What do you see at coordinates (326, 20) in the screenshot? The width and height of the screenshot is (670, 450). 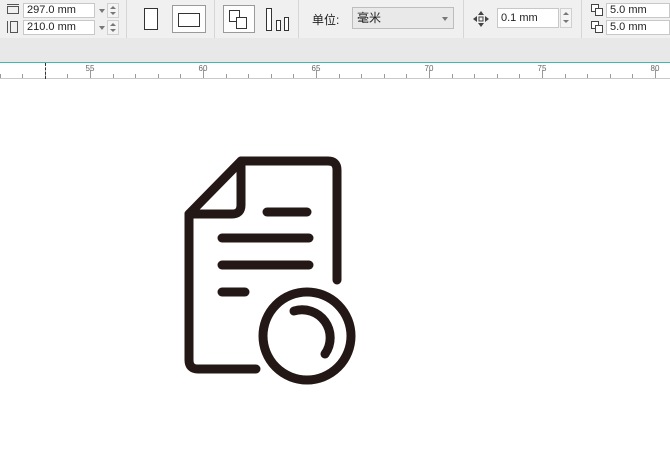 I see `units-label: 单位:` at bounding box center [326, 20].